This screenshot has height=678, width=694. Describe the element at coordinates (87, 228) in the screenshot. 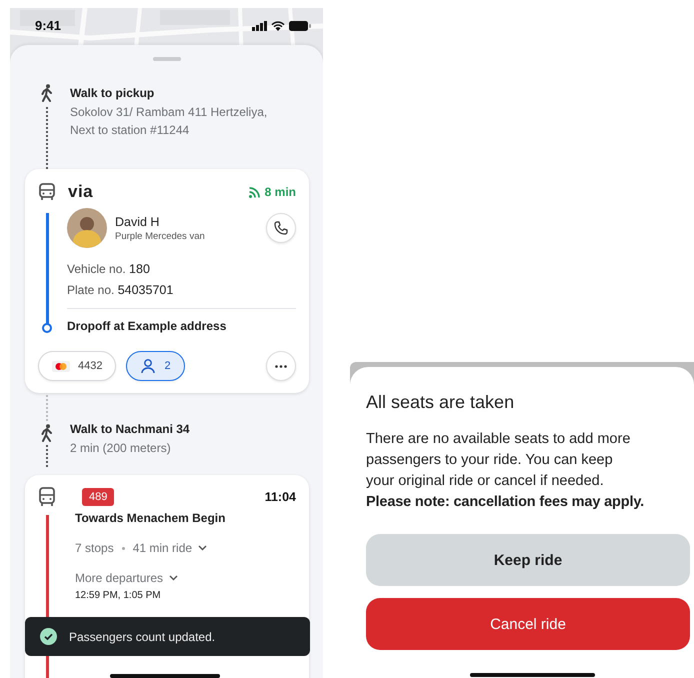

I see `avatar` at that location.